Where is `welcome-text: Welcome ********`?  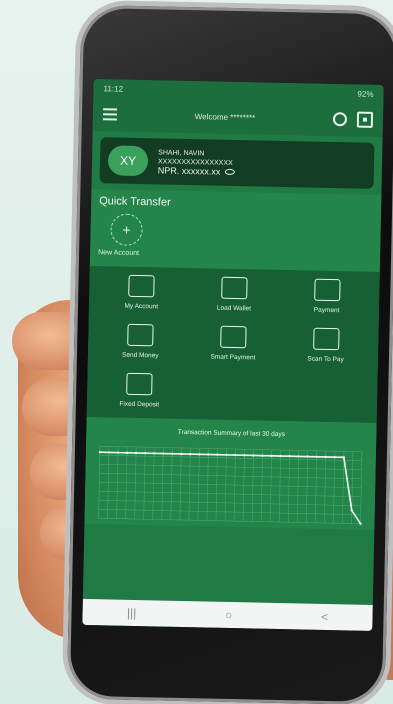 welcome-text: Welcome ******** is located at coordinates (225, 116).